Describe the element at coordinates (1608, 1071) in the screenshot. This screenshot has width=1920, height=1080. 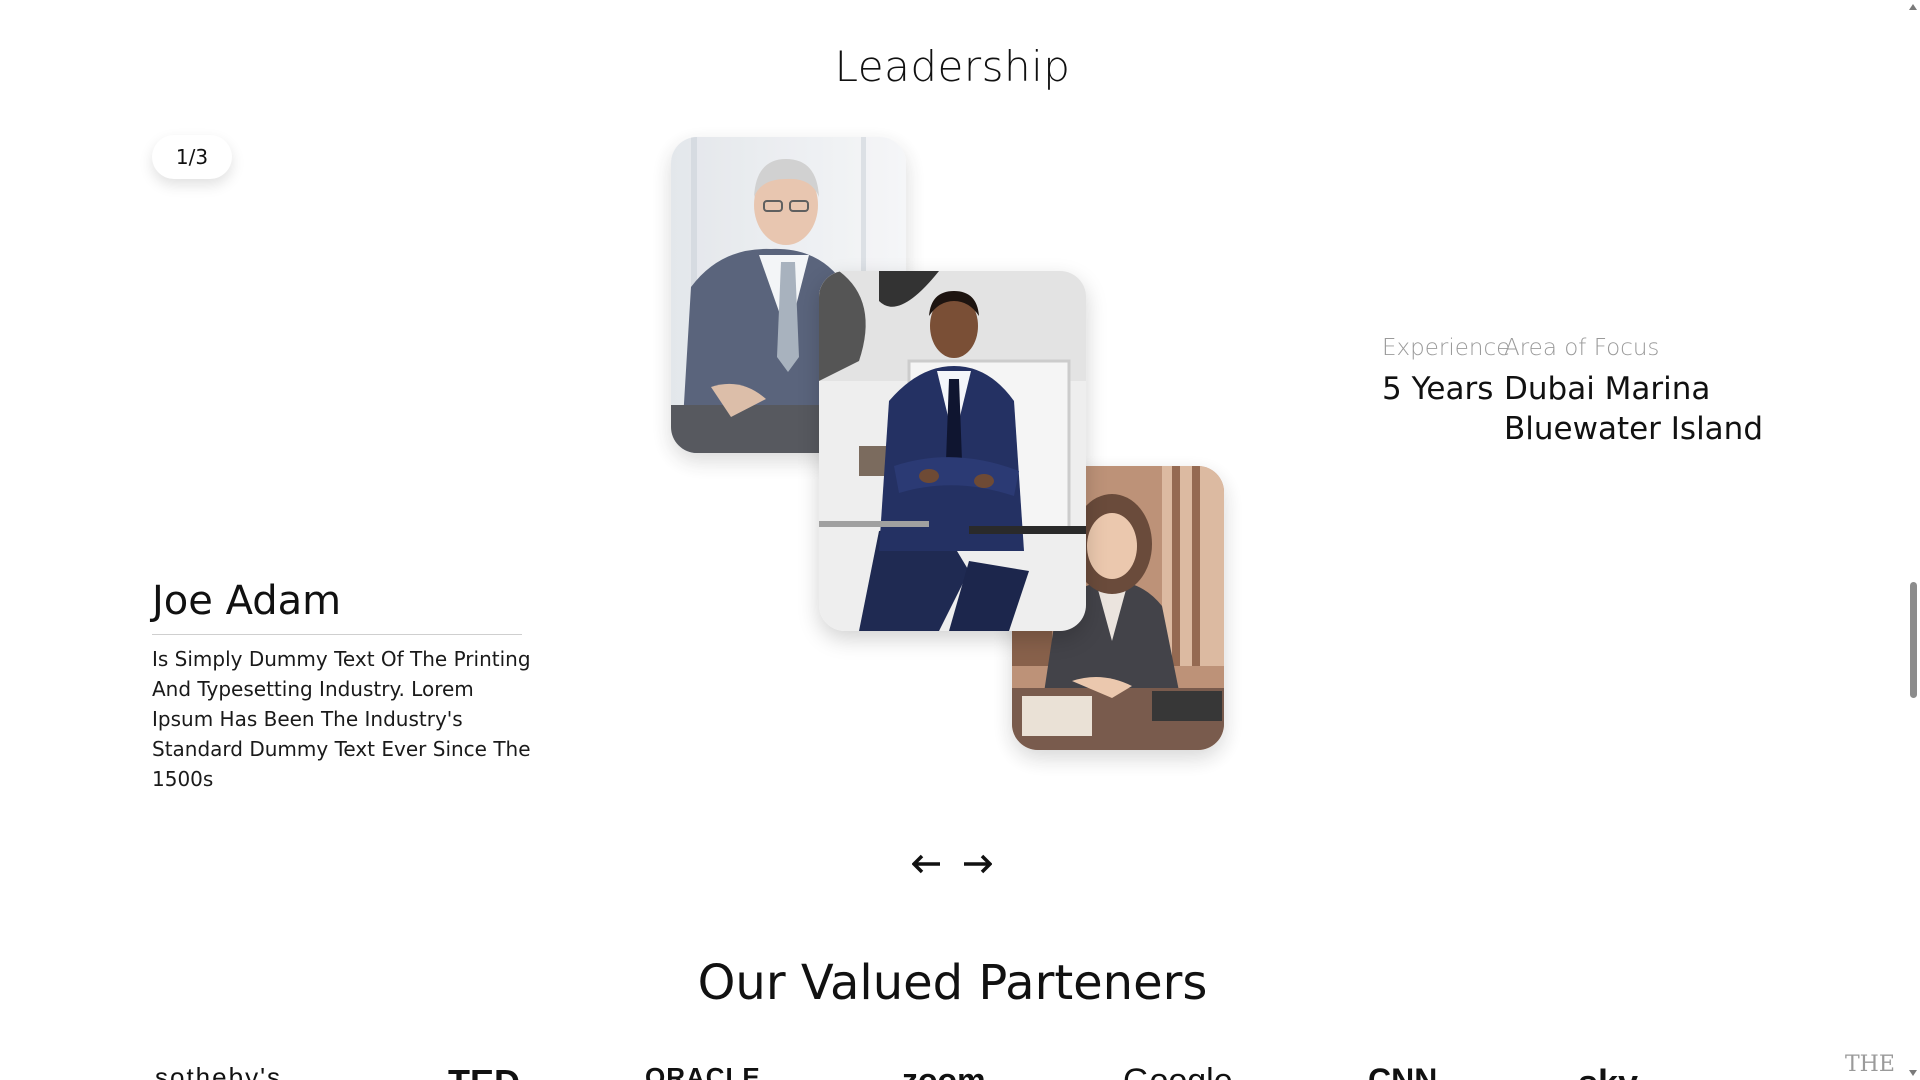
I see `partner-logo-7: sky` at that location.